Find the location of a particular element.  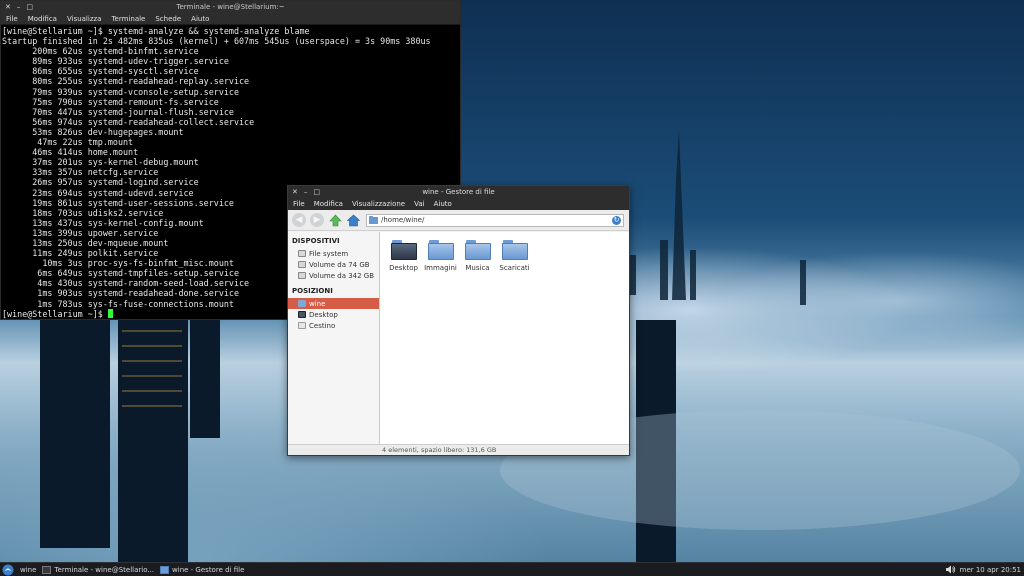

terminal-line: 89ms 933us systemd-udev-trigger.service is located at coordinates (115, 61).